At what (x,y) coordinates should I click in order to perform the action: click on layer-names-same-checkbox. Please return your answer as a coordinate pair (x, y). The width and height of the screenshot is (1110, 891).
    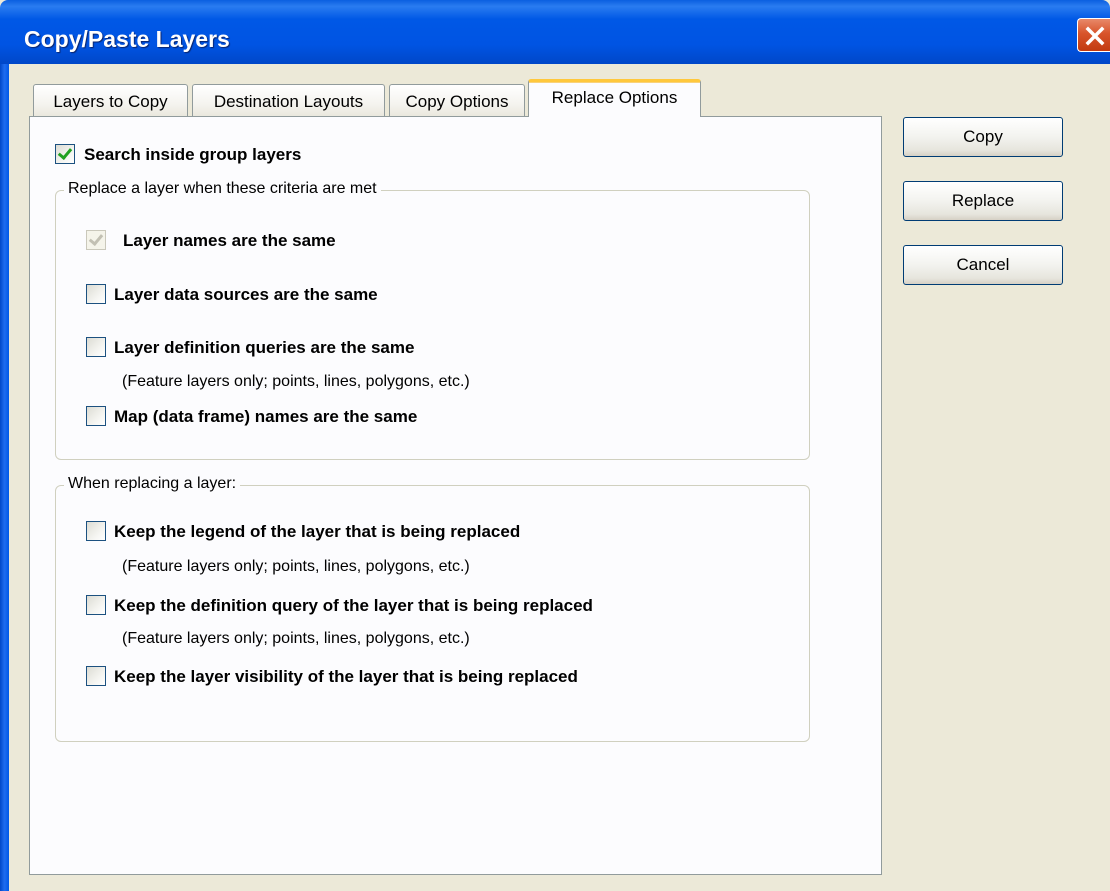
    Looking at the image, I should click on (96, 240).